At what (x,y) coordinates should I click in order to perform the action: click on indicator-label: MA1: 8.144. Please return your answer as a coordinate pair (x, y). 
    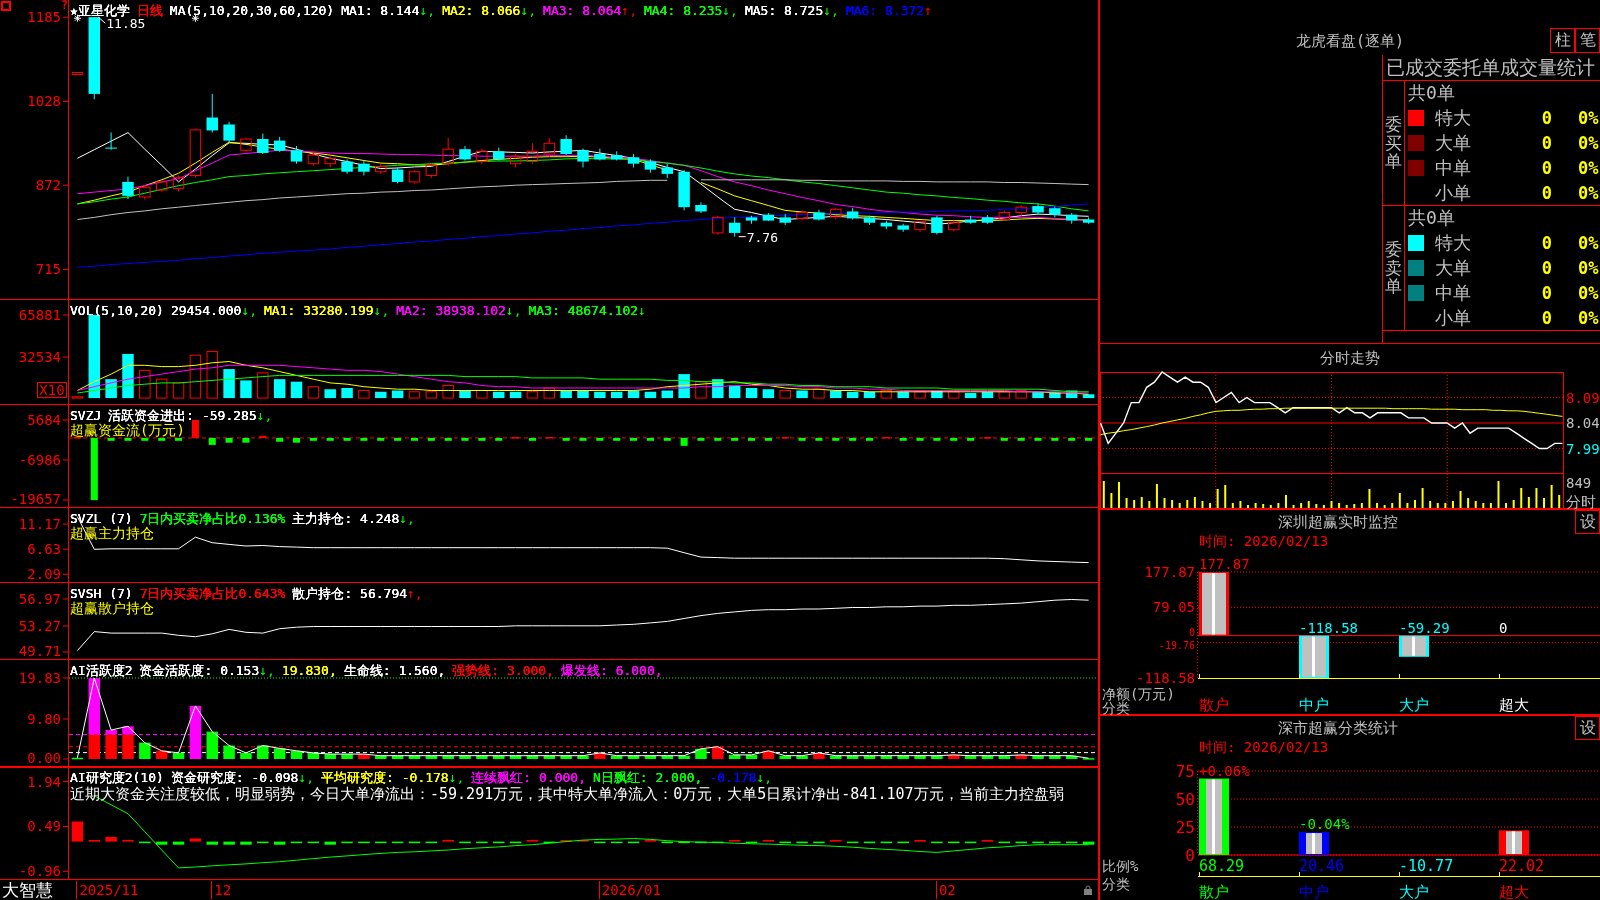
    Looking at the image, I should click on (380, 10).